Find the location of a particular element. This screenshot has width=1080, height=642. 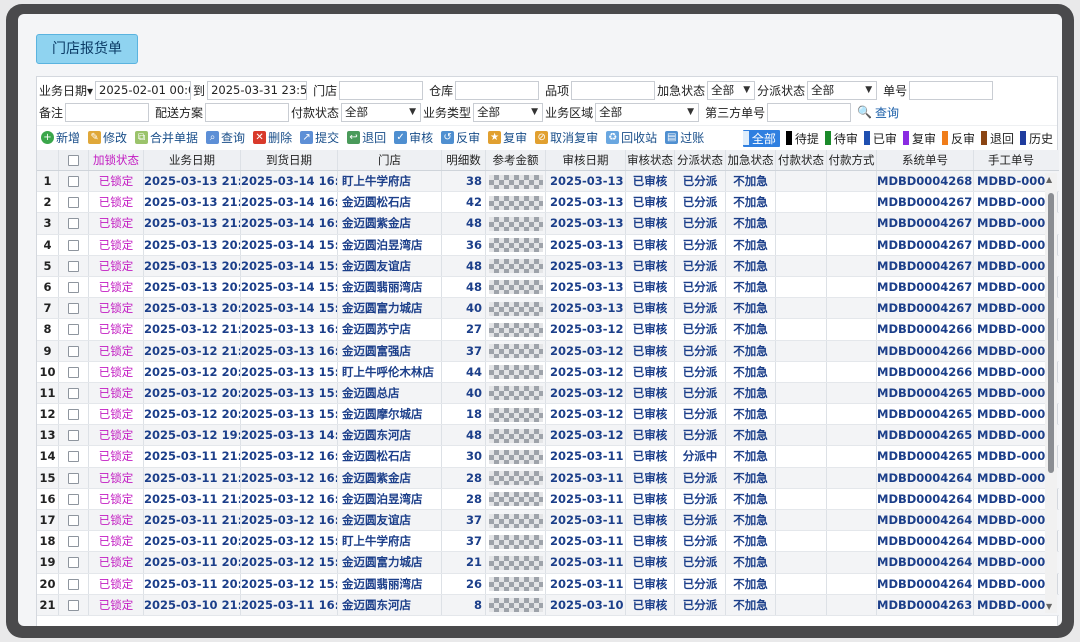

legend-item: 复审 is located at coordinates (919, 138).